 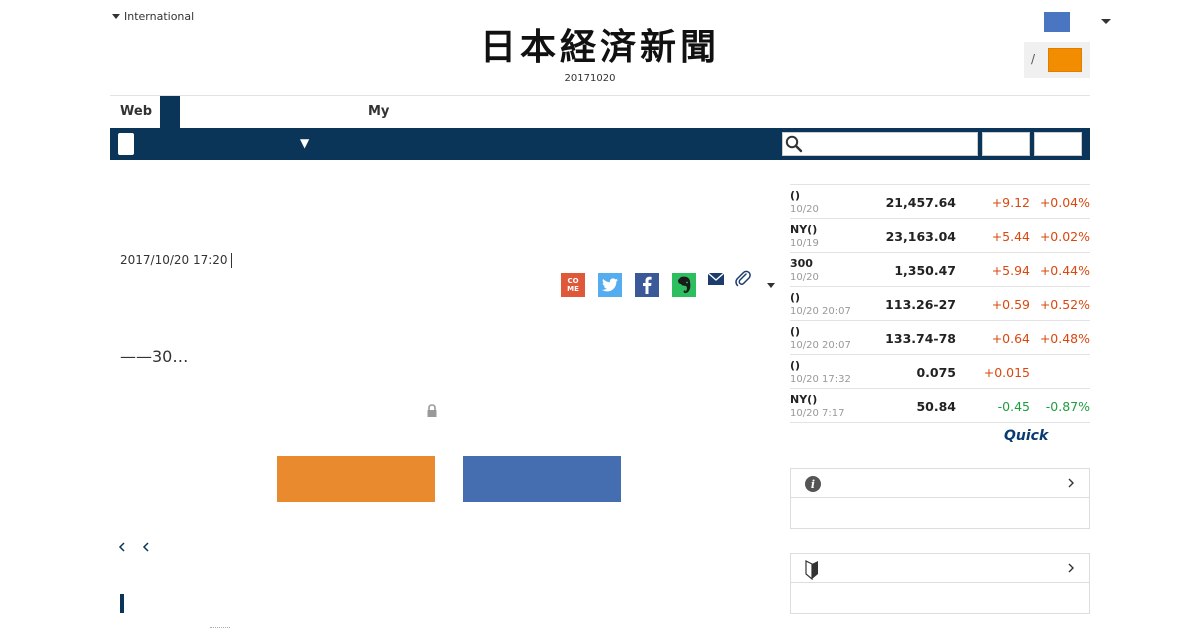 What do you see at coordinates (936, 372) in the screenshot?
I see `market-value: 0.075` at bounding box center [936, 372].